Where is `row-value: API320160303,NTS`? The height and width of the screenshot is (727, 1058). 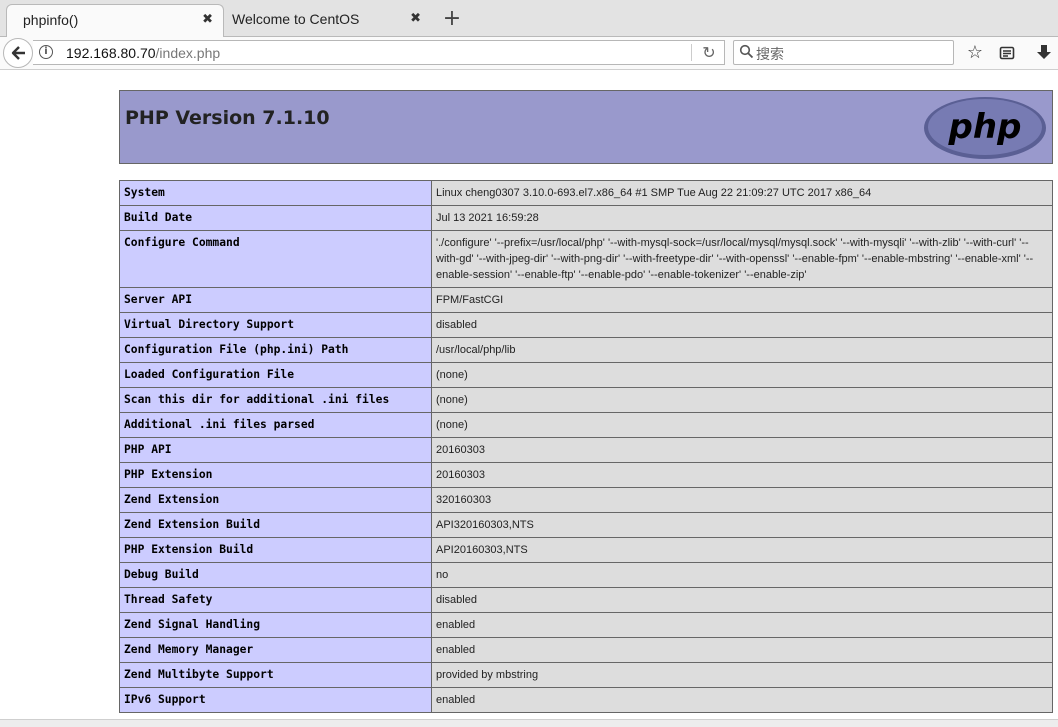
row-value: API320160303,NTS is located at coordinates (742, 525).